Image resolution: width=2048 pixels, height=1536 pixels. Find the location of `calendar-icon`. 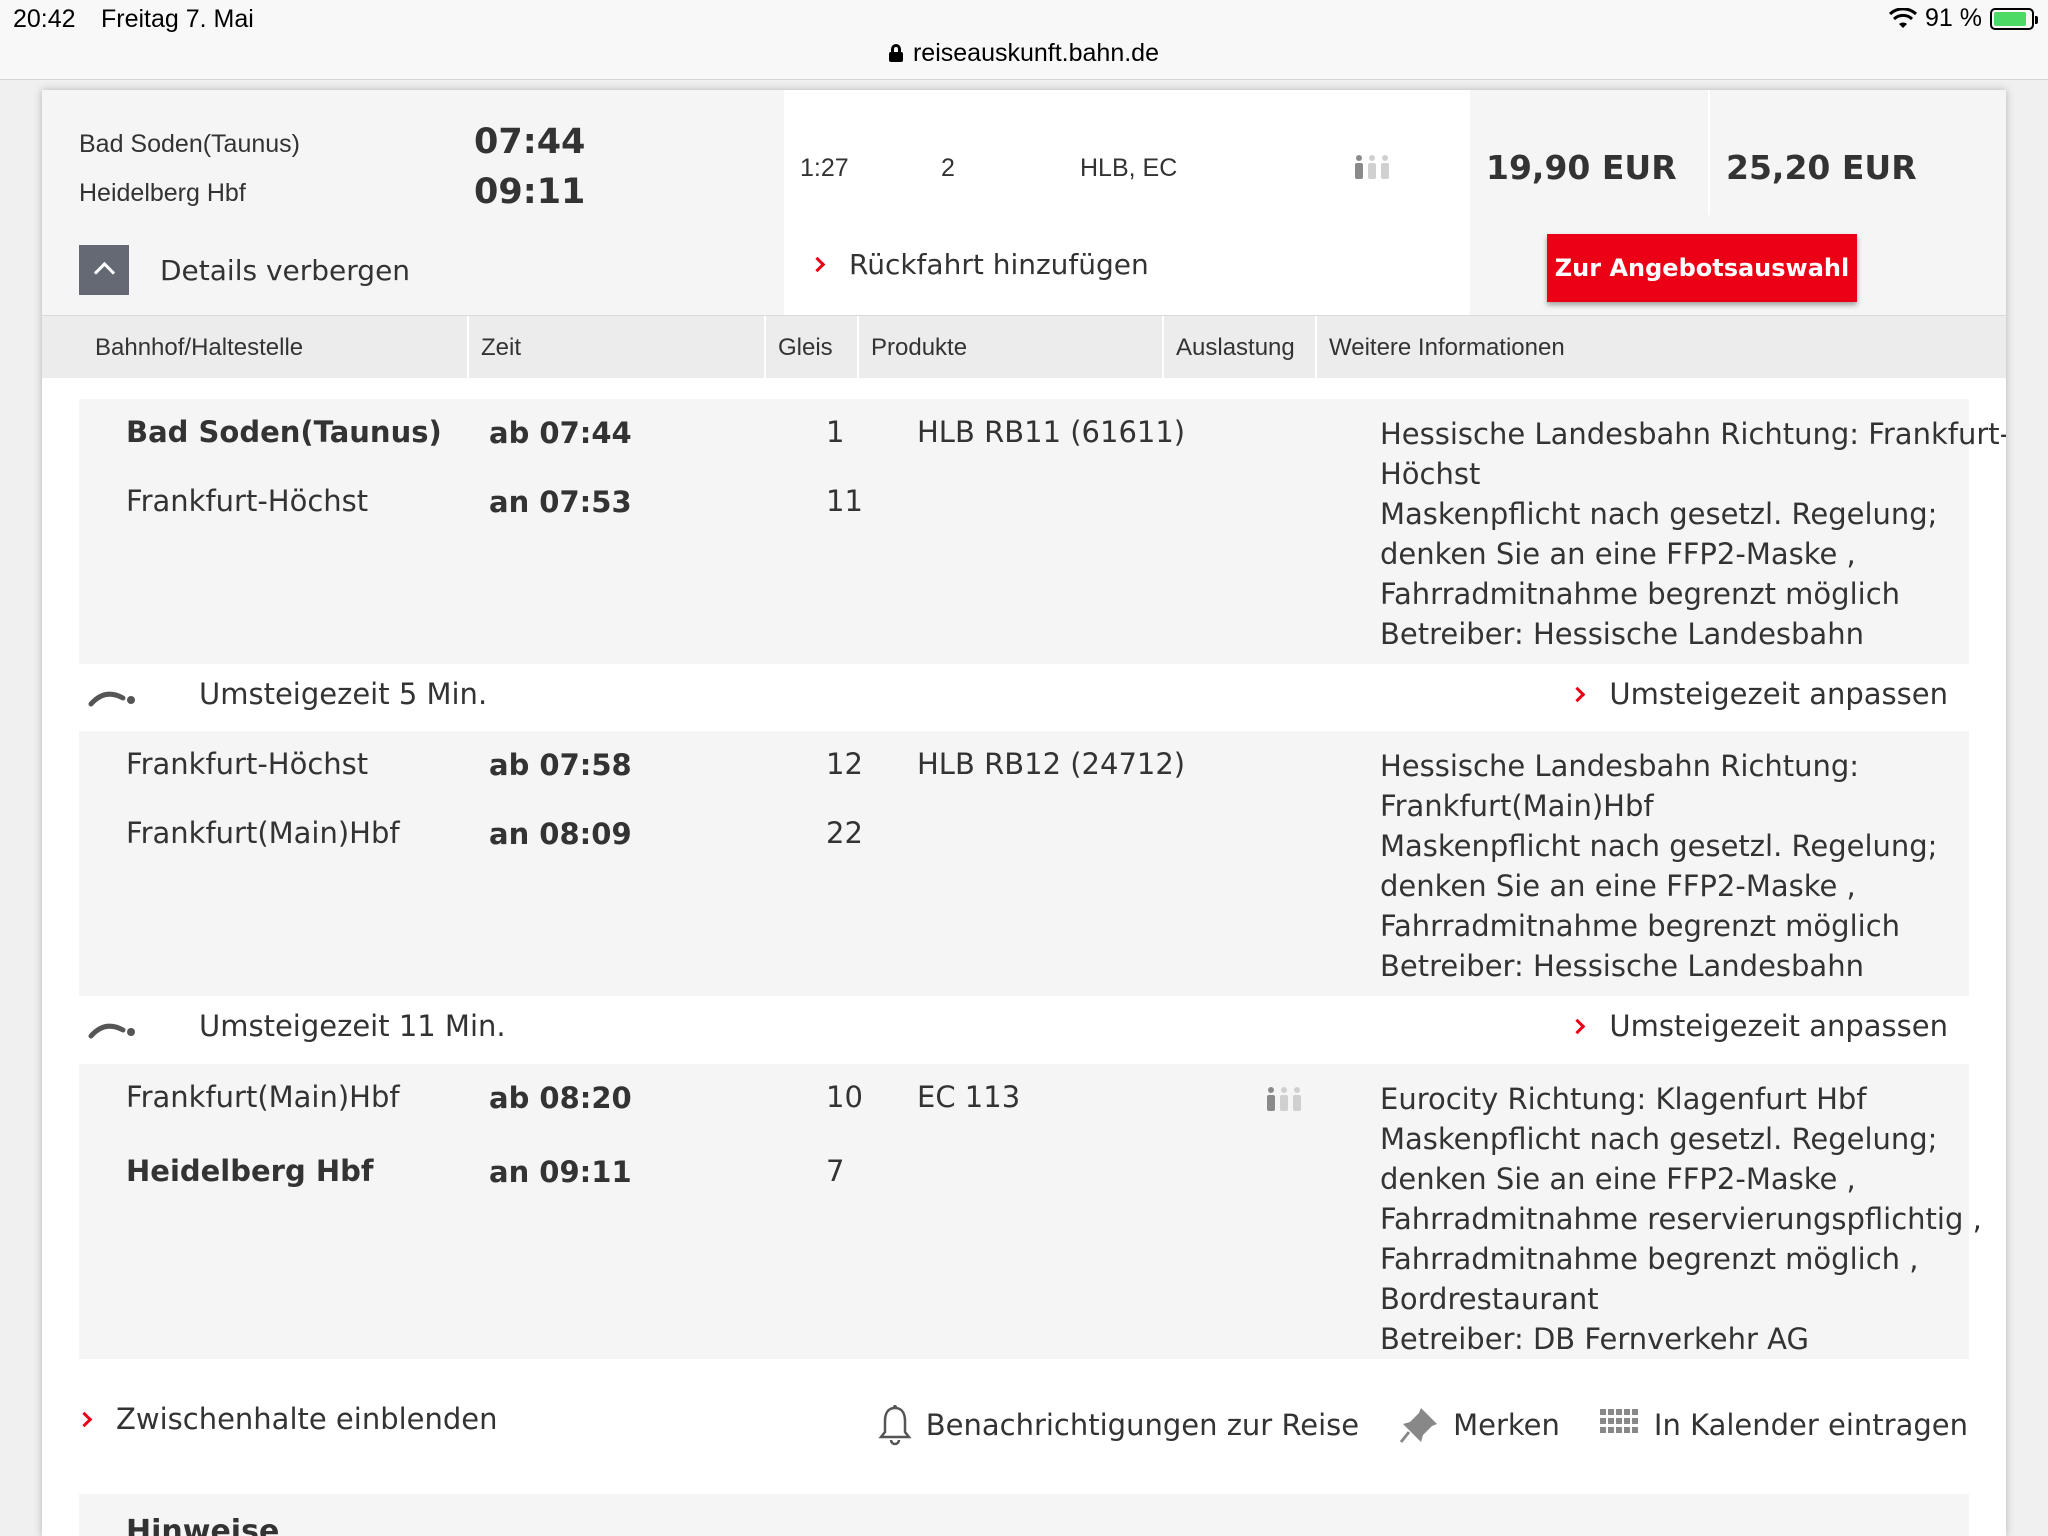

calendar-icon is located at coordinates (1618, 1421).